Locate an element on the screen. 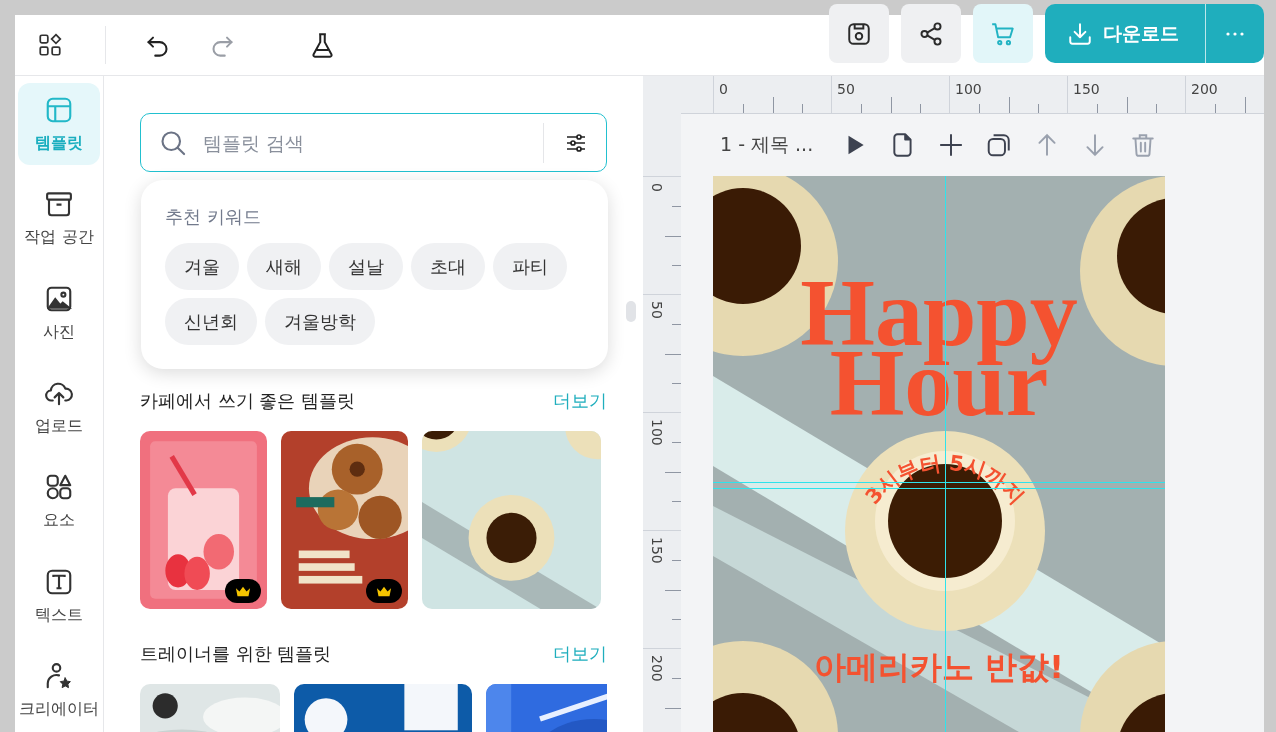  flask-icon is located at coordinates (322, 45).